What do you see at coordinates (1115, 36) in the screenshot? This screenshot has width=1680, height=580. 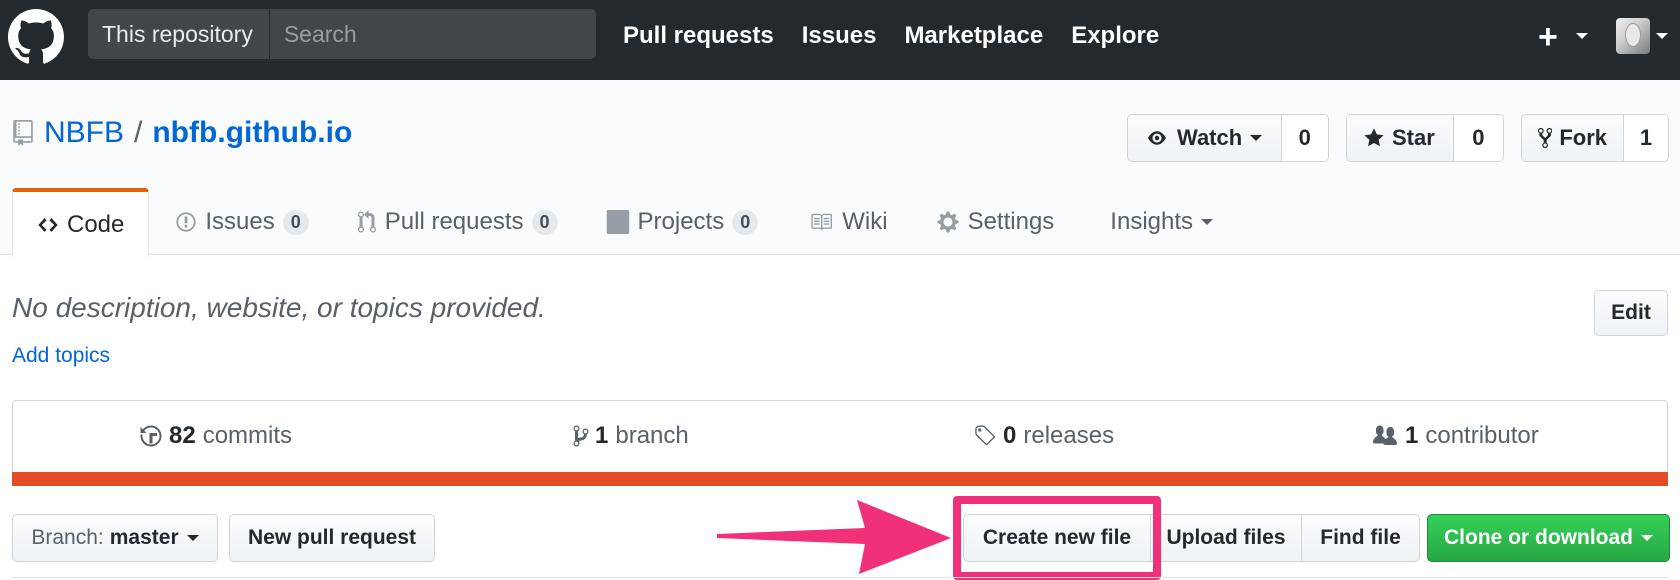 I see `nav-explore: Explore` at bounding box center [1115, 36].